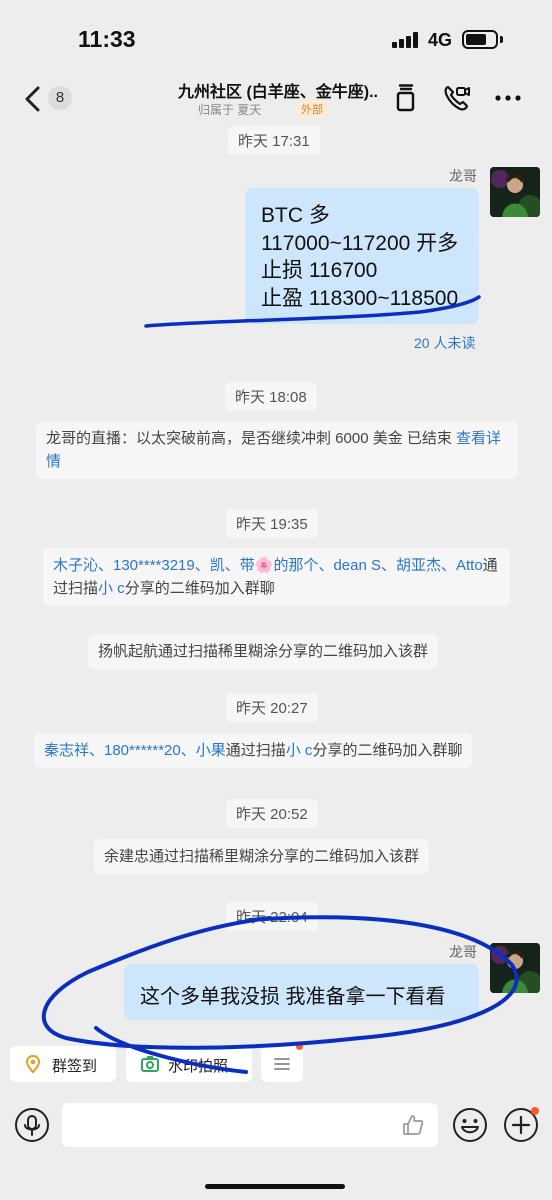  Describe the element at coordinates (272, 707) in the screenshot. I see `timestamp: 昨天 20:27` at that location.